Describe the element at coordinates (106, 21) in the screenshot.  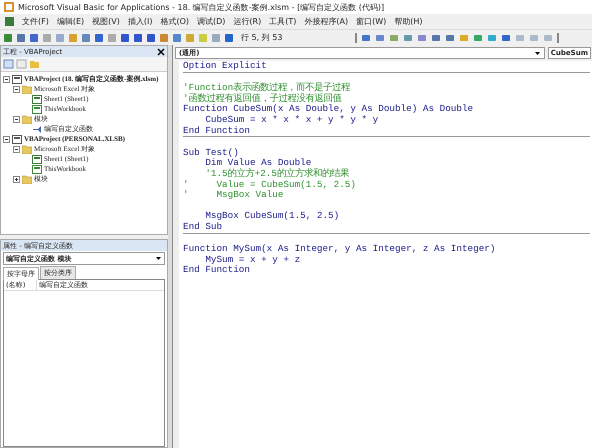
I see `menu-item: 视图(V)` at that location.